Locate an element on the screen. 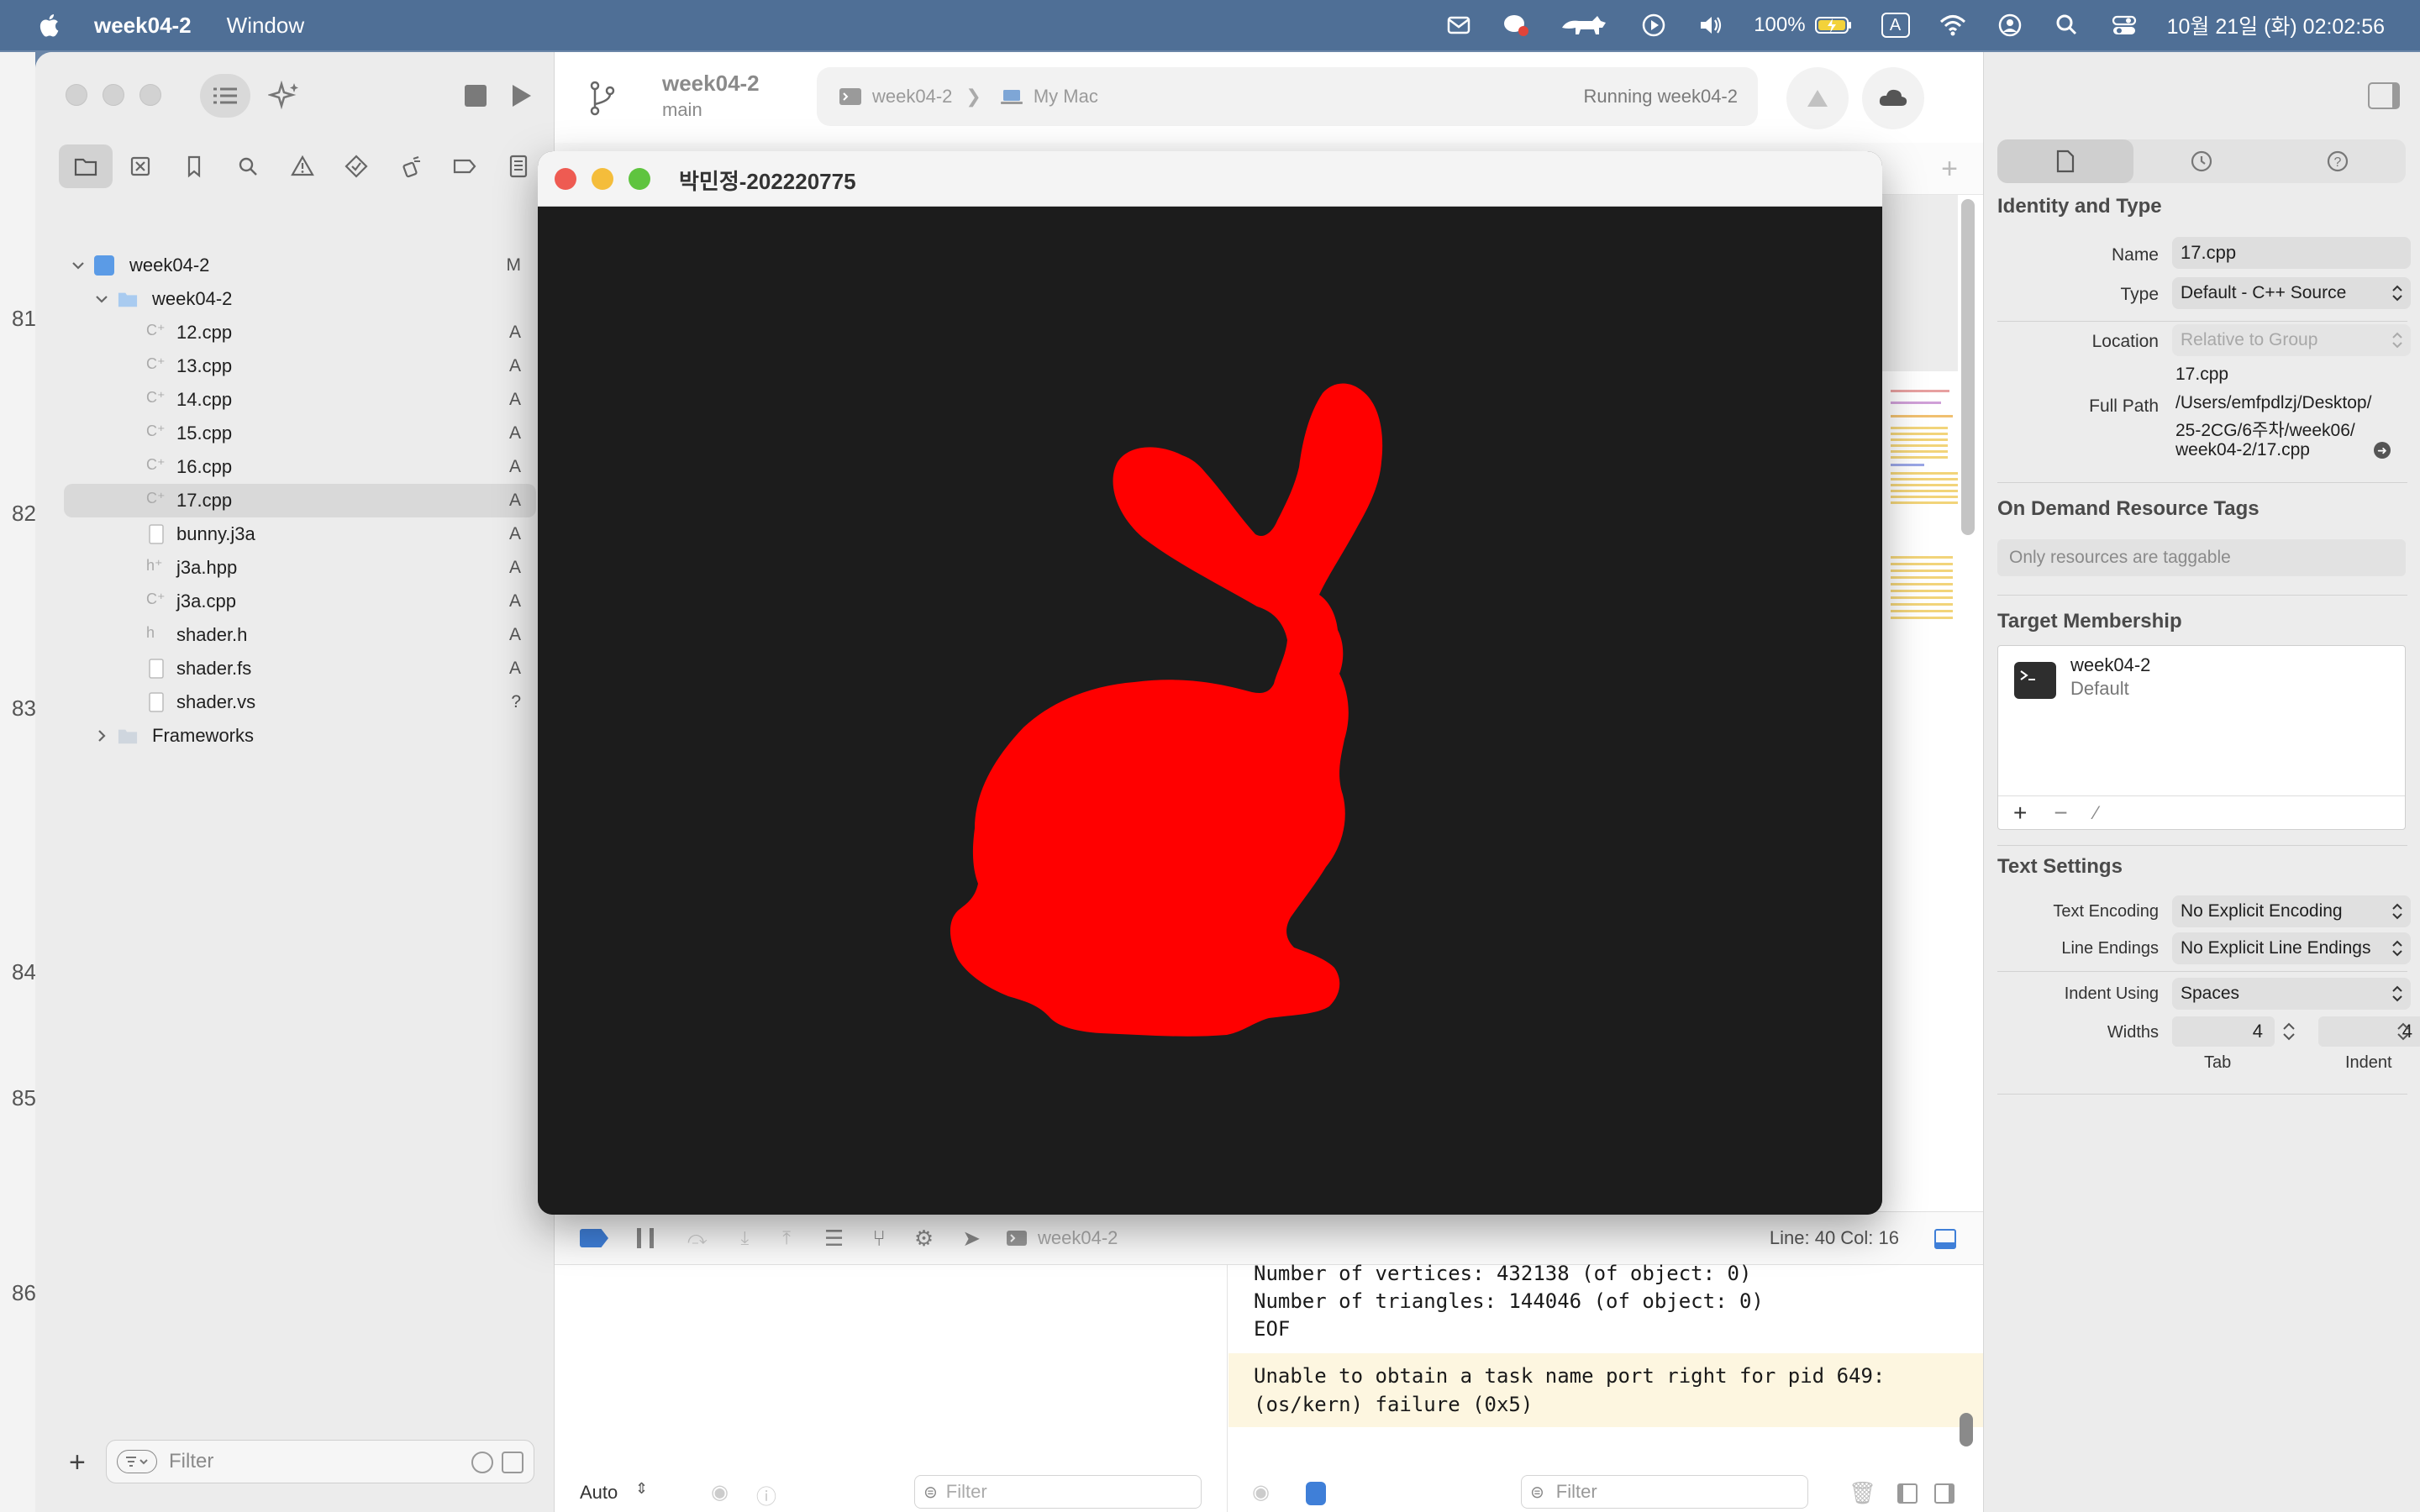 This screenshot has width=2420, height=1512. volume-icon is located at coordinates (1711, 25).